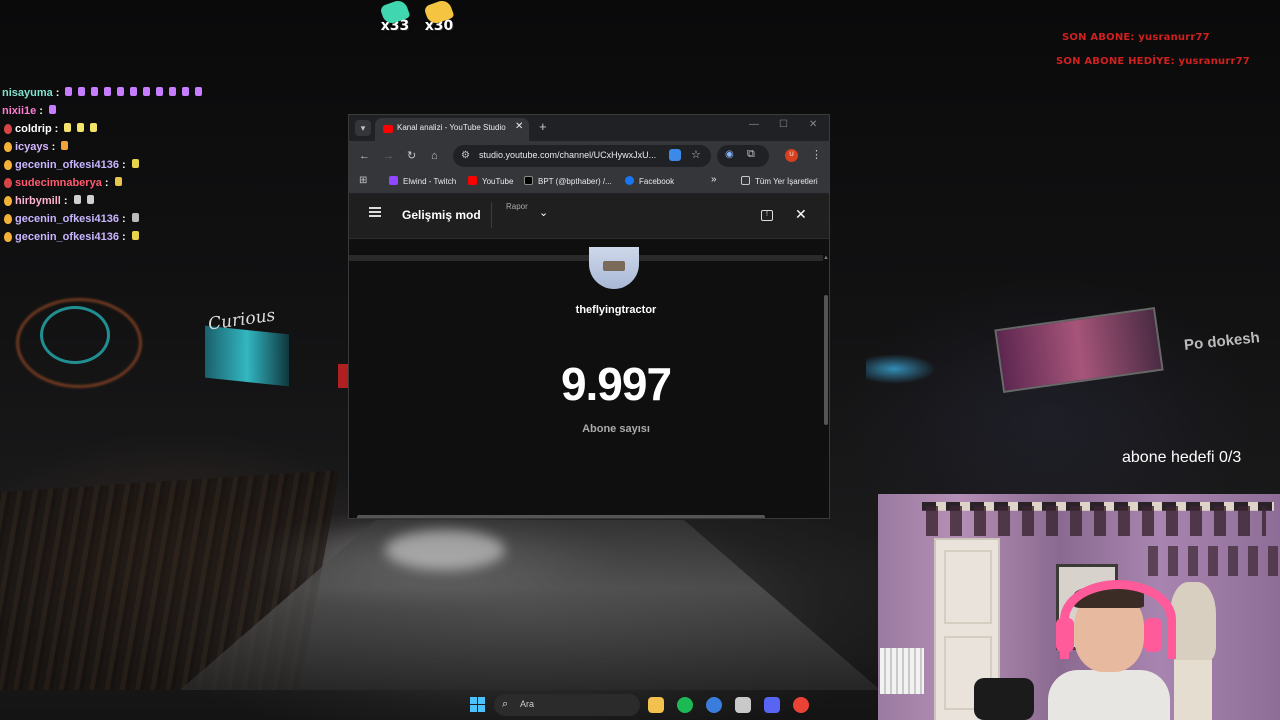  I want to click on new-tab-button: +, so click(543, 126).